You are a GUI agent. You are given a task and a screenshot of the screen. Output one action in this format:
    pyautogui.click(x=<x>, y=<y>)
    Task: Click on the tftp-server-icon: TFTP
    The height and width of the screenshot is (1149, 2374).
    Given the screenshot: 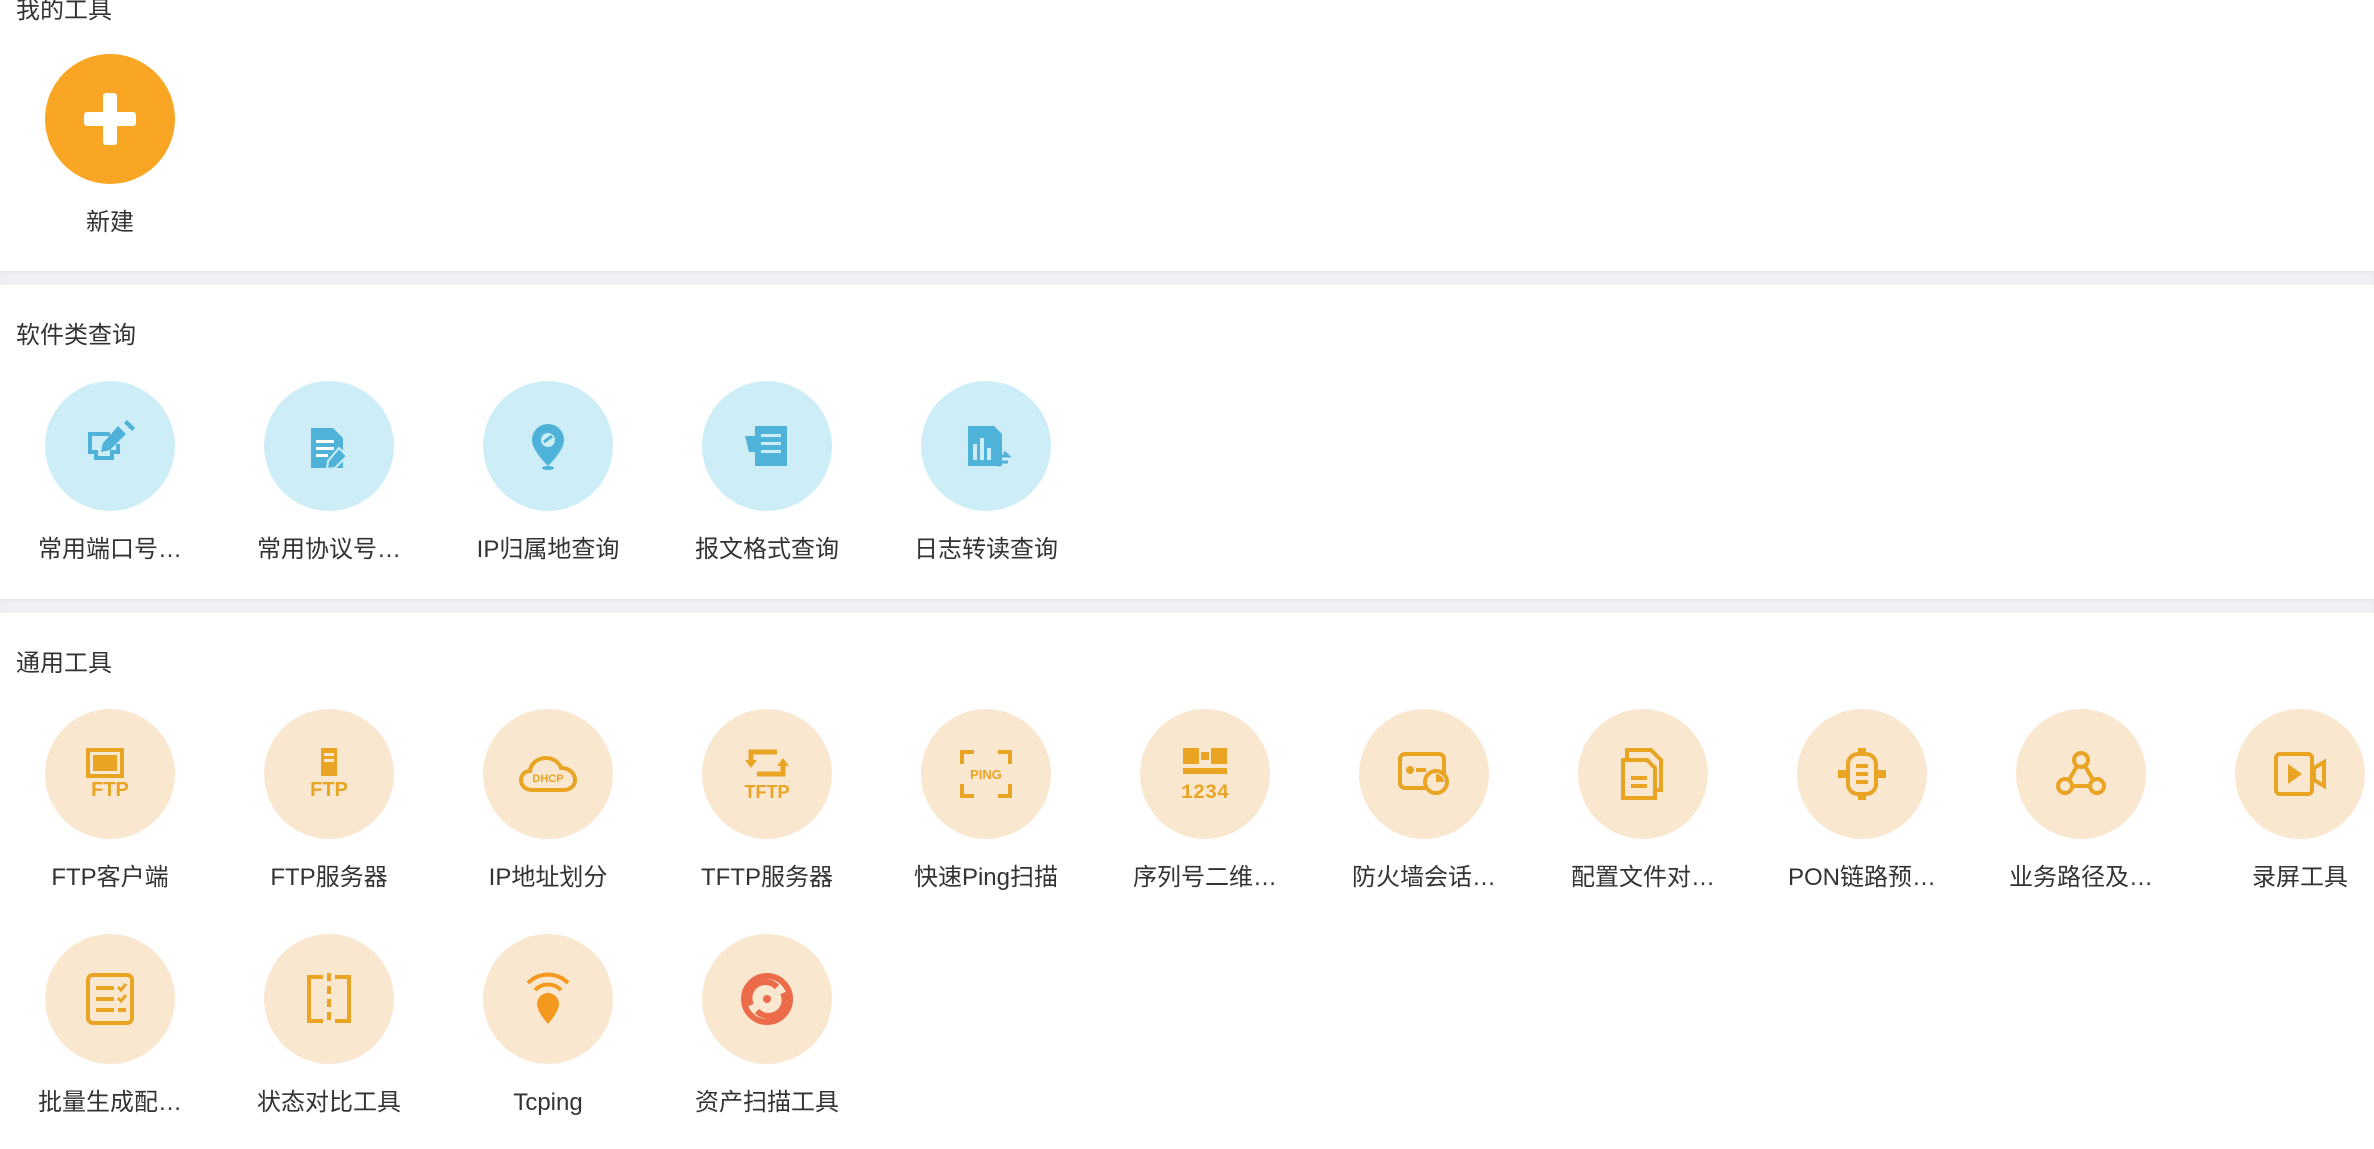 What is the action you would take?
    pyautogui.click(x=767, y=774)
    